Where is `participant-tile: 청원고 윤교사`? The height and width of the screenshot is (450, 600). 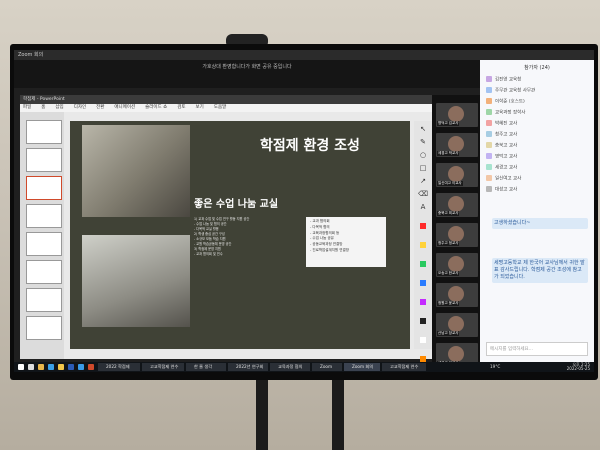
participant-tile: 청원고 윤교사 is located at coordinates (457, 295).